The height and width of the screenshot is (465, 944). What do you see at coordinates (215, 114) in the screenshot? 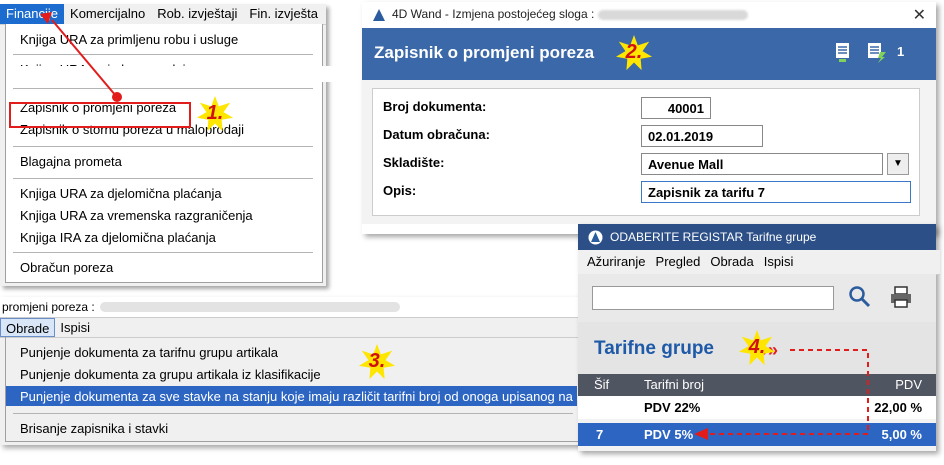
I see `step-1-badge: 1.` at bounding box center [215, 114].